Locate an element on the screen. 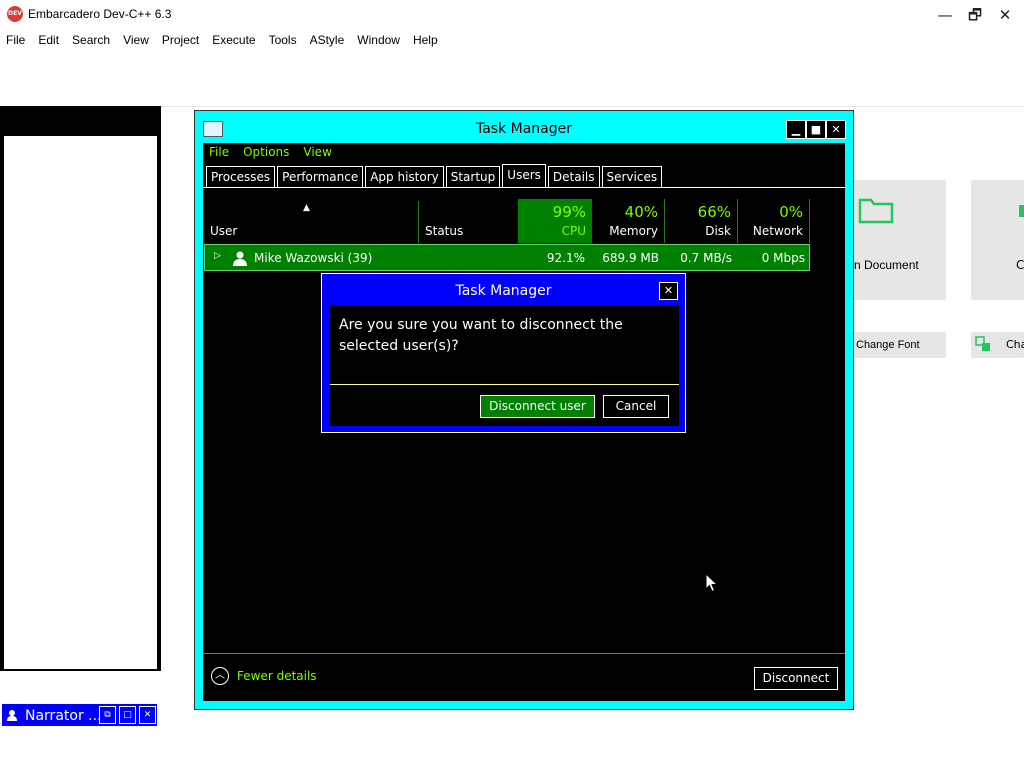 The width and height of the screenshot is (1024, 768). devcpp-app-icon: DEV C++ is located at coordinates (15, 19).